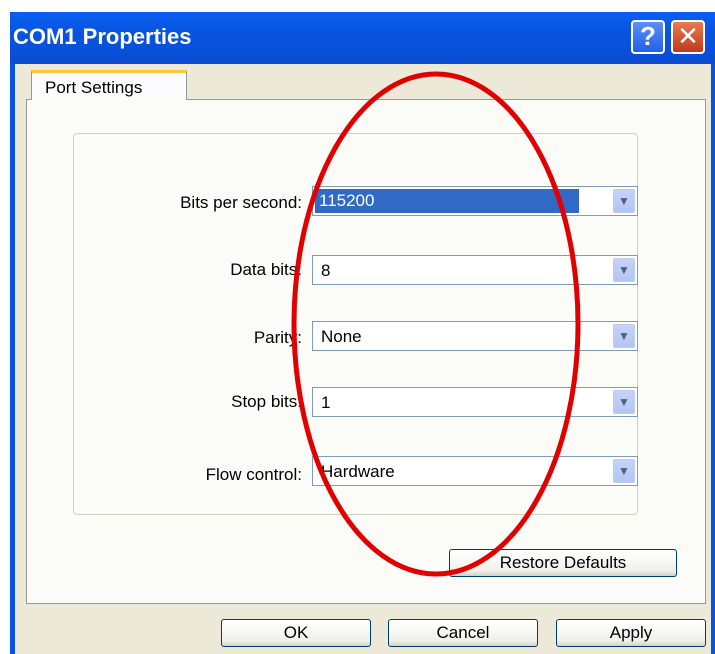 Image resolution: width=715 pixels, height=654 pixels. Describe the element at coordinates (648, 37) in the screenshot. I see `help-button: ?` at that location.